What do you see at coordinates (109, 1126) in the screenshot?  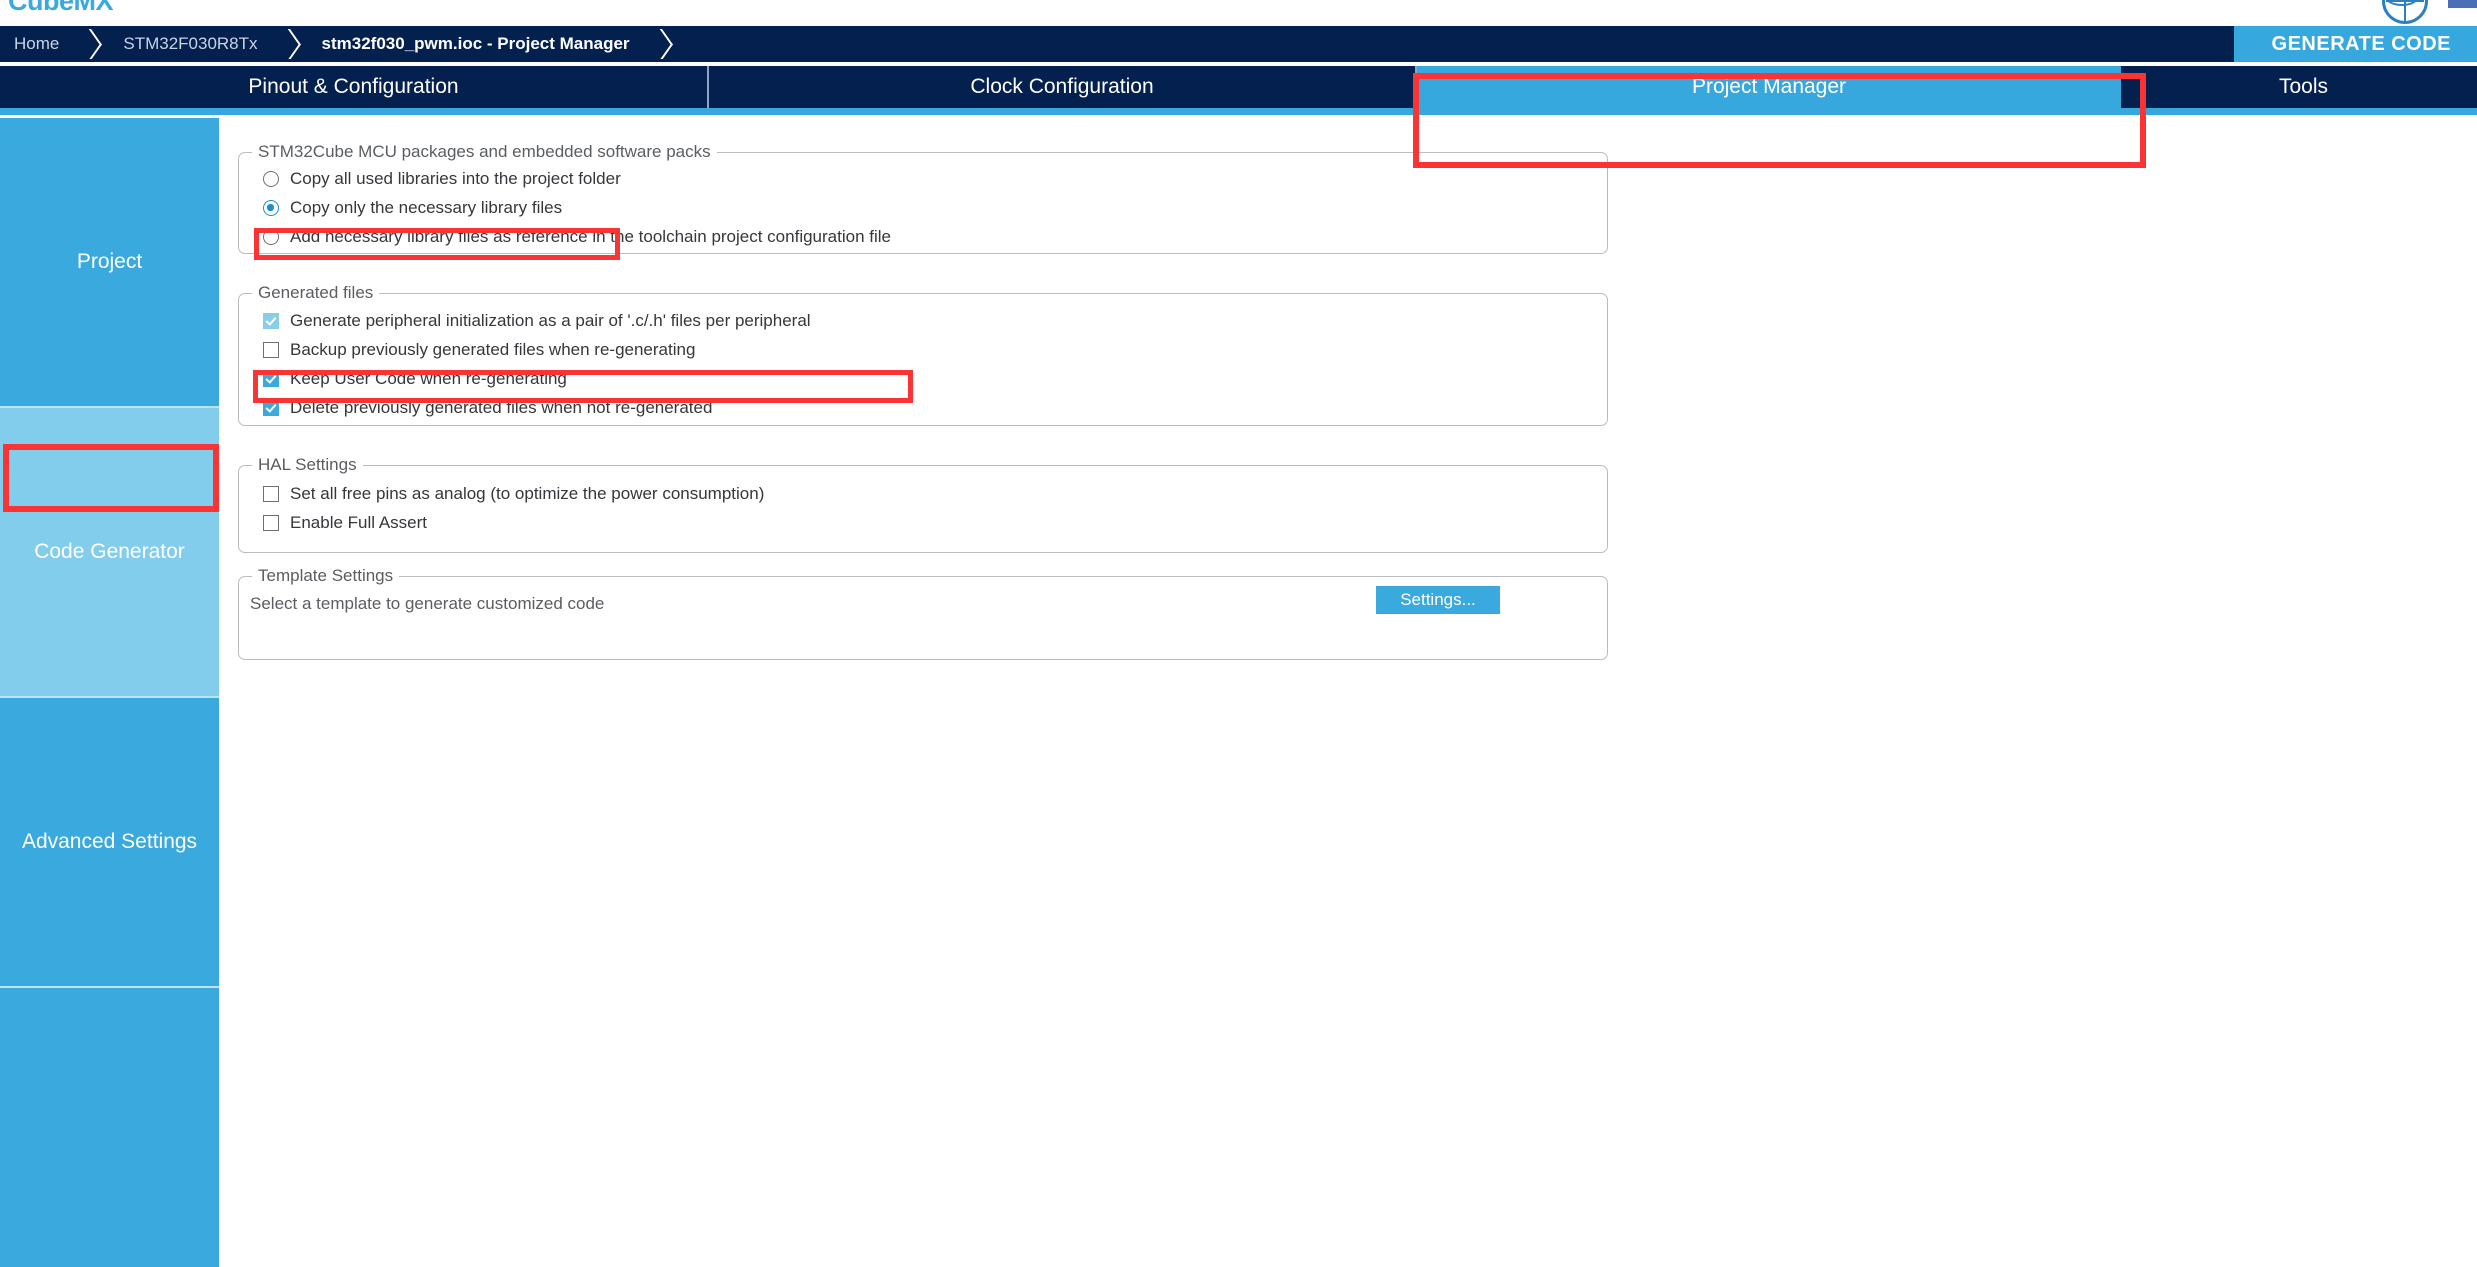 I see `sidebar-item-empty` at bounding box center [109, 1126].